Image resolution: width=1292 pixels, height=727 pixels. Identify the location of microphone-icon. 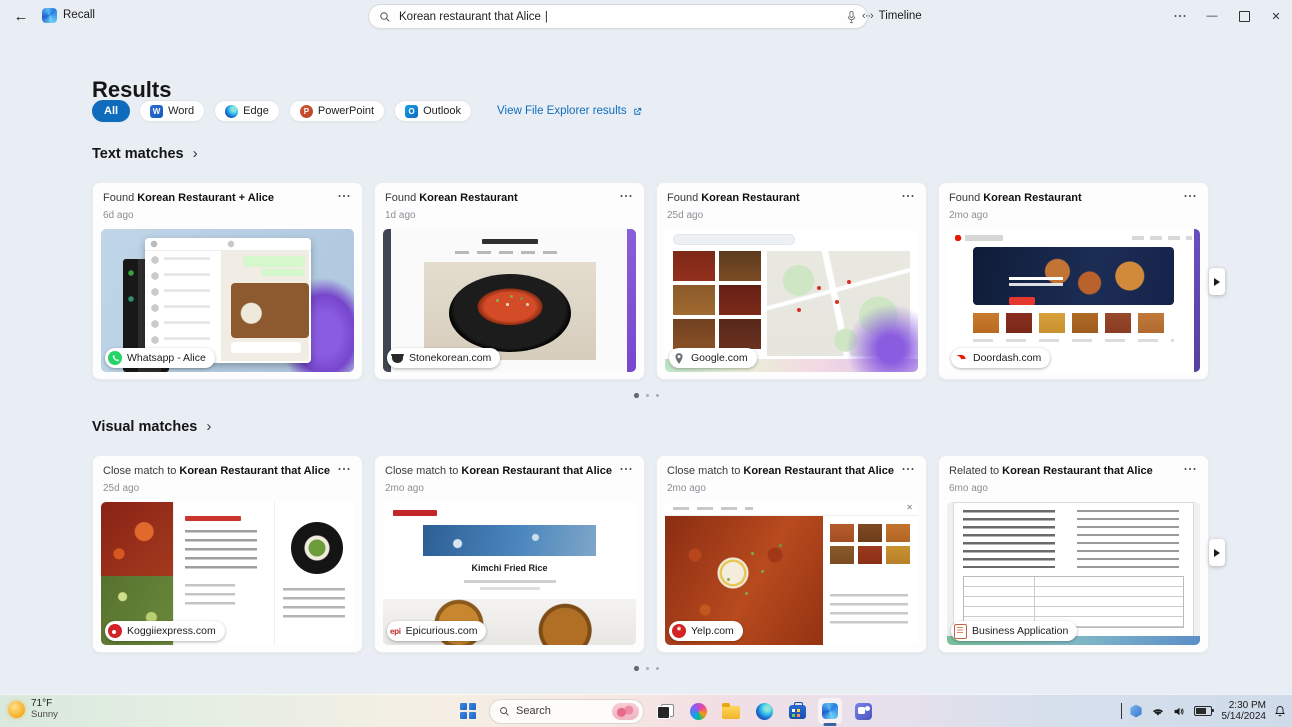
(851, 17).